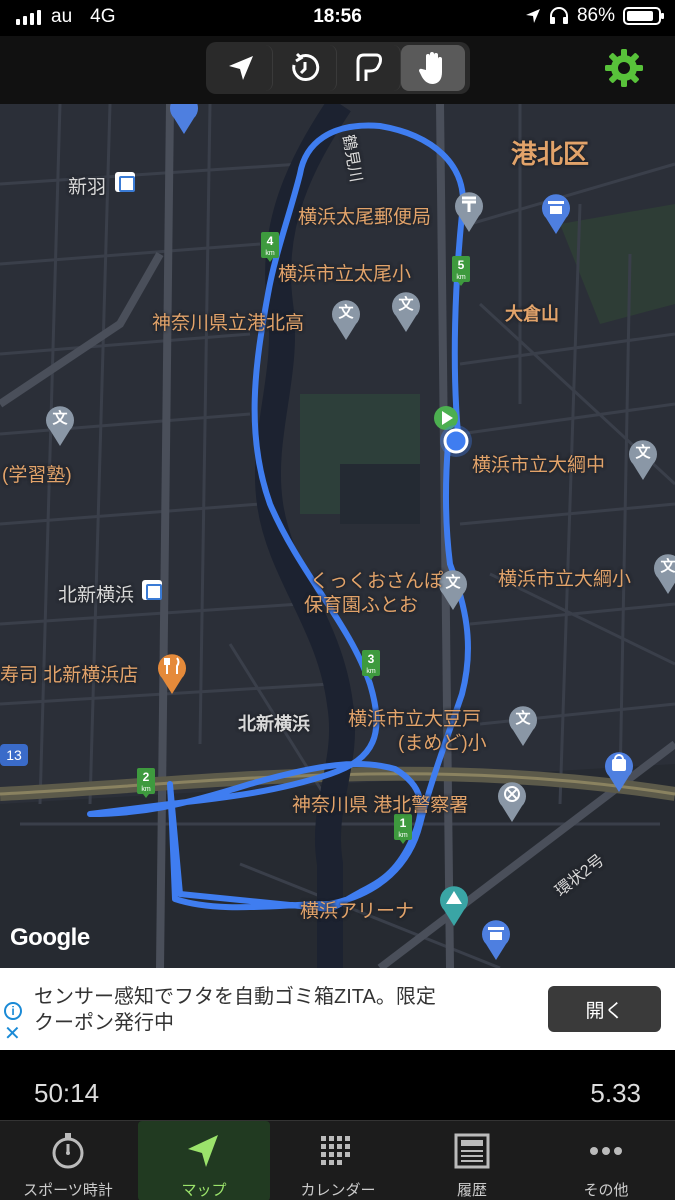 The width and height of the screenshot is (675, 1200). I want to click on shopping-pin-icon, so click(619, 770).